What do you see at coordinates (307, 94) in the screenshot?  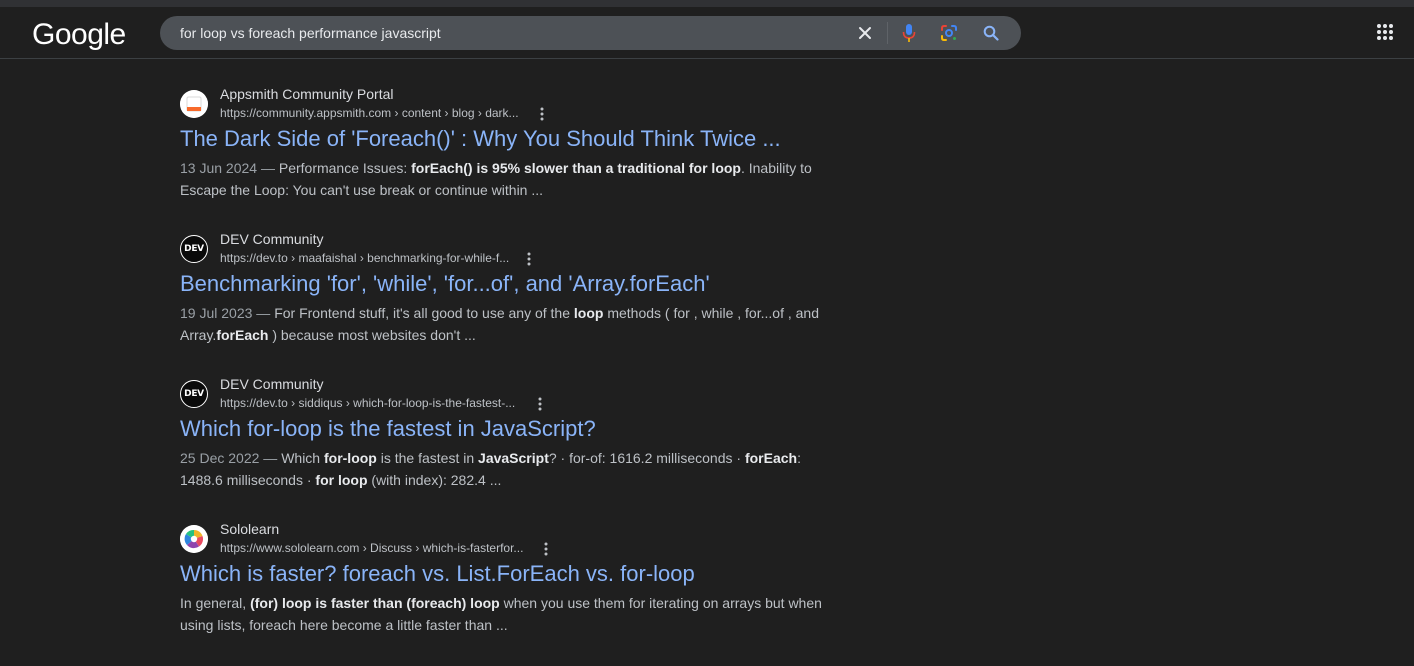 I see `result-site-name: Appsmith Community Portal` at bounding box center [307, 94].